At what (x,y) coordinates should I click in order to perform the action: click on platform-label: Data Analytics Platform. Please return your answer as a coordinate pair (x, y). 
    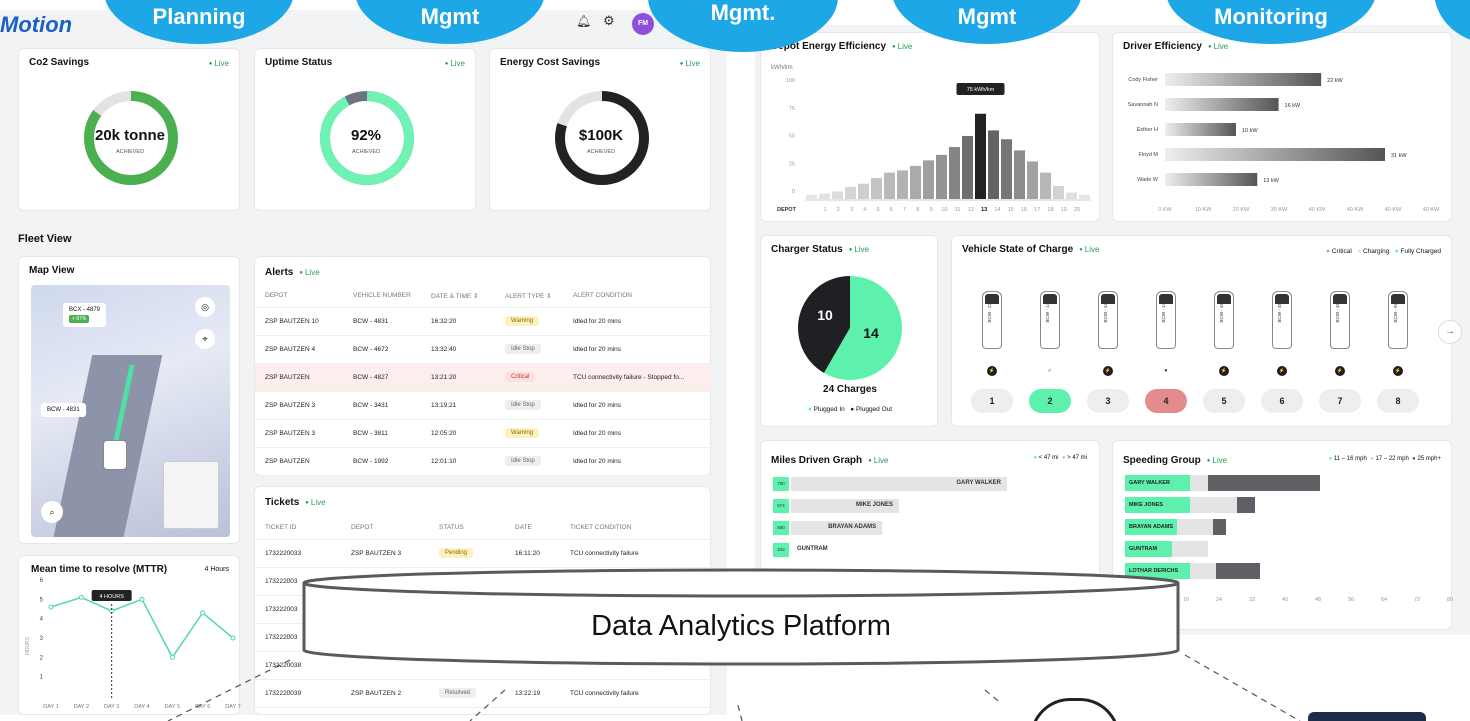
    Looking at the image, I should click on (741, 626).